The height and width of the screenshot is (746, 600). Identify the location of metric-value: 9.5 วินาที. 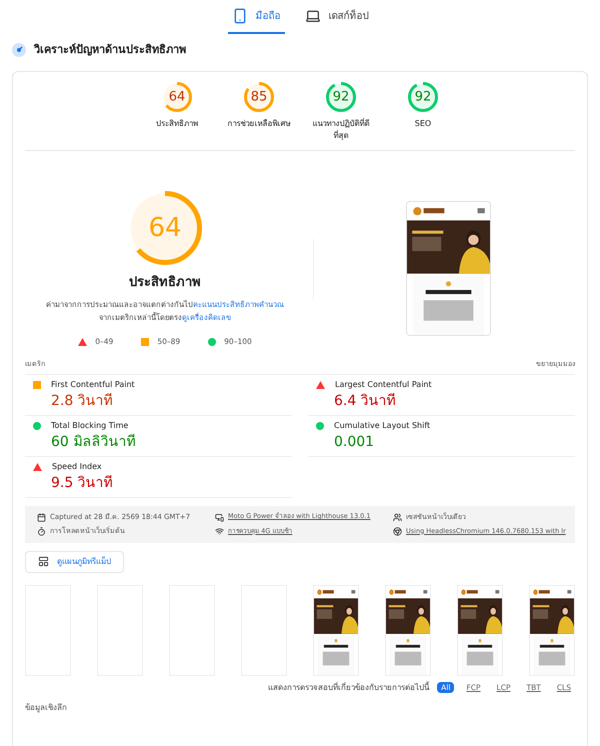
(82, 483).